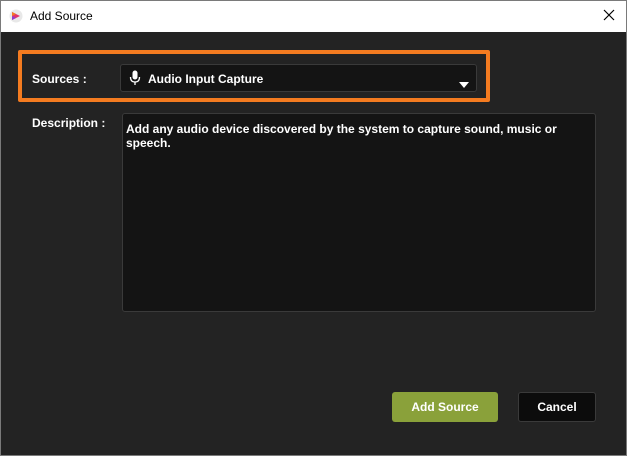 This screenshot has width=627, height=456. I want to click on close-button, so click(609, 16).